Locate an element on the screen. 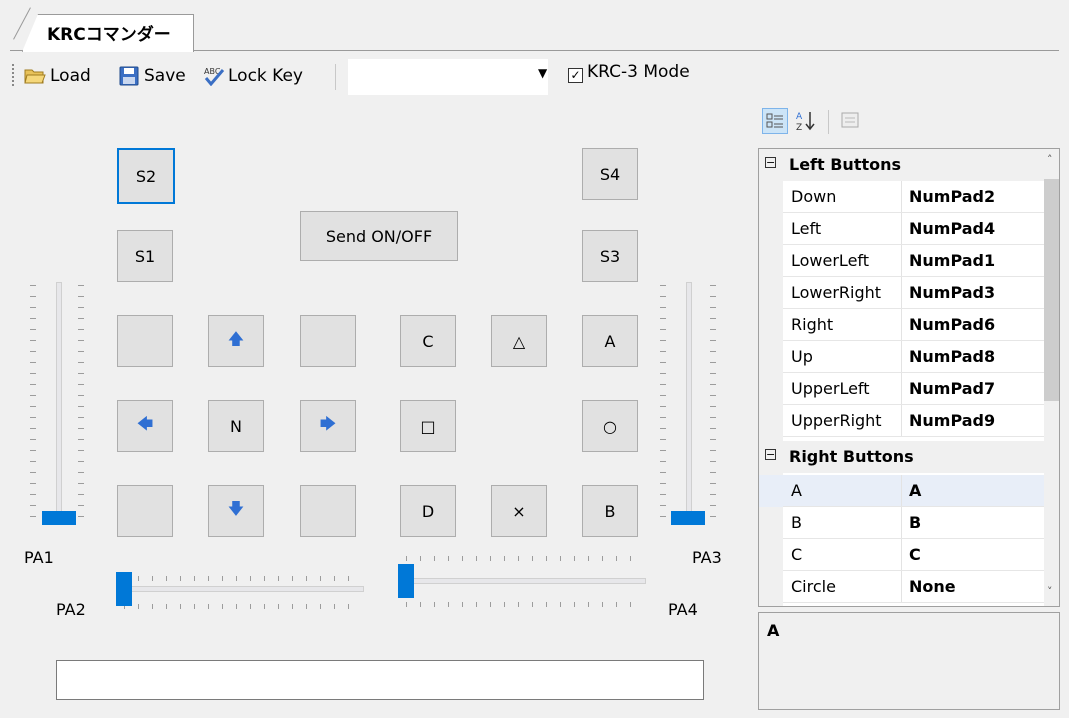 The width and height of the screenshot is (1069, 718). property-description-panel: A is located at coordinates (909, 661).